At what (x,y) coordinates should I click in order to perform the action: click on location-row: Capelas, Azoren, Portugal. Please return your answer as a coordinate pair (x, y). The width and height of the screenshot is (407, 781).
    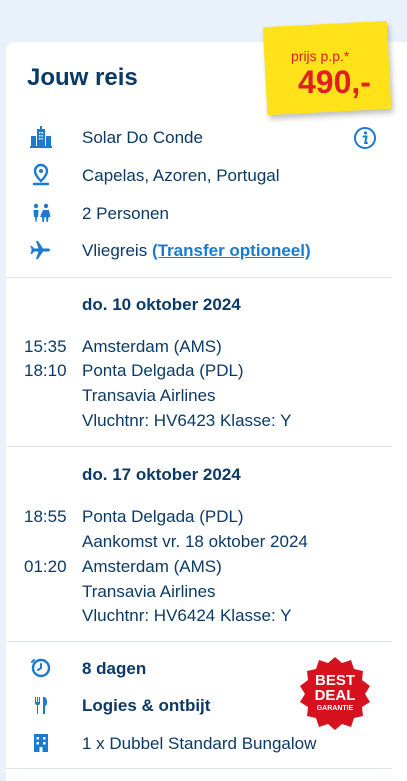
    Looking at the image, I should click on (203, 179).